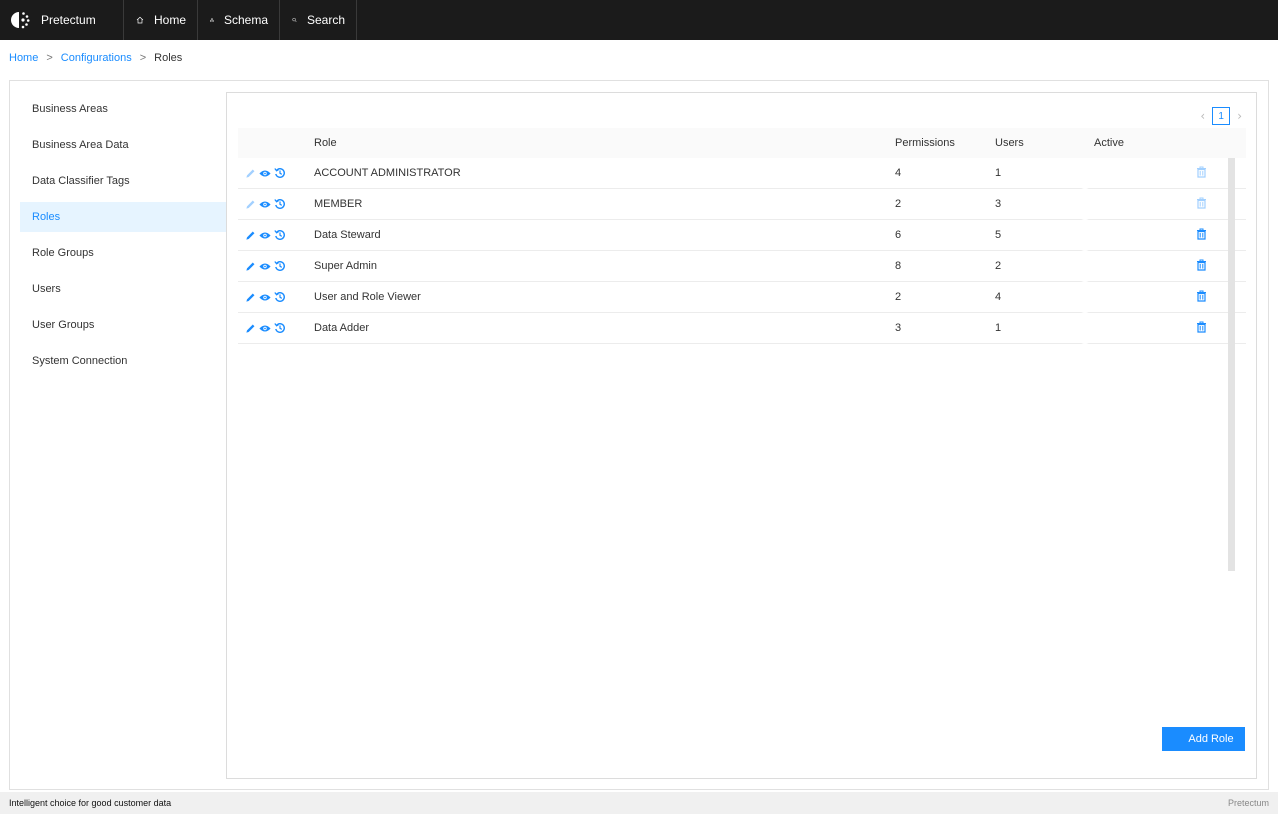 Image resolution: width=1278 pixels, height=814 pixels. What do you see at coordinates (123, 361) in the screenshot?
I see `sidebar-item-system-connection: System Connection` at bounding box center [123, 361].